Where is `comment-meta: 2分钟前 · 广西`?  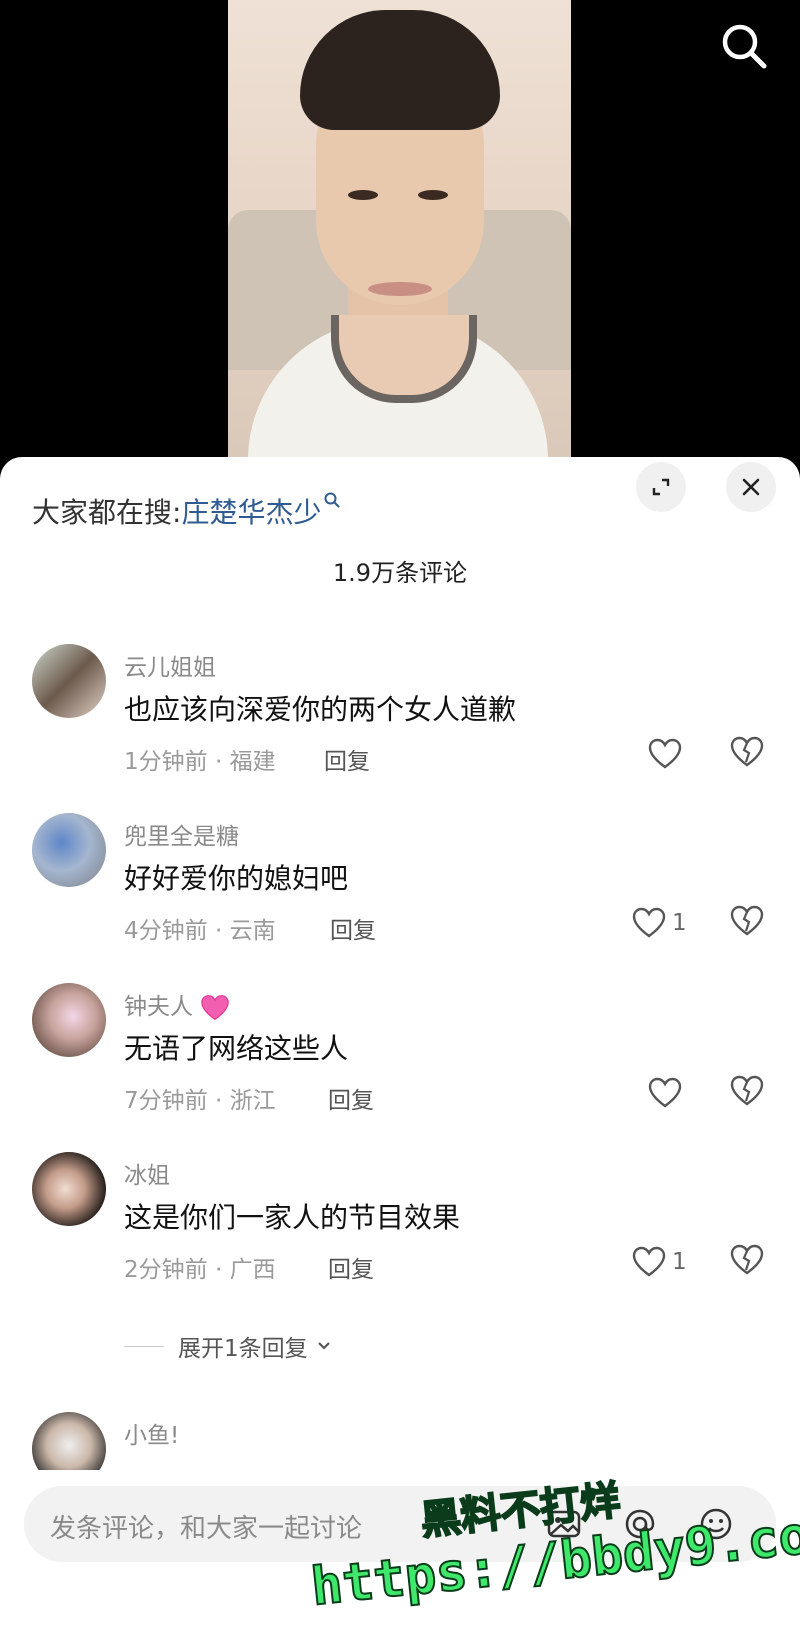 comment-meta: 2分钟前 · 广西 is located at coordinates (200, 1270).